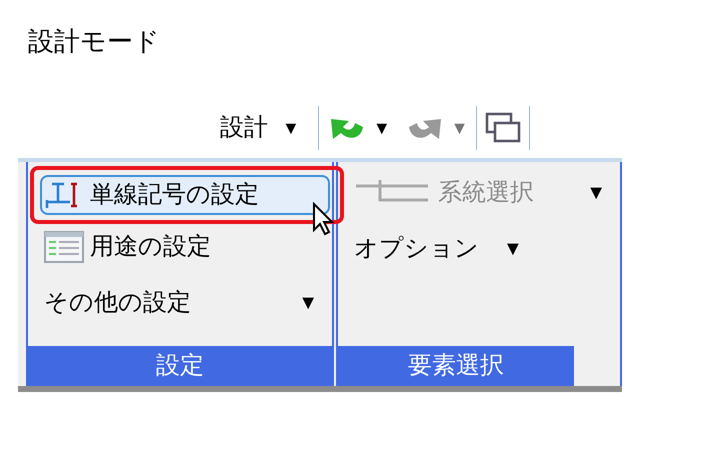 The height and width of the screenshot is (471, 716). Describe the element at coordinates (456, 366) in the screenshot. I see `group-label: 要素選択` at that location.